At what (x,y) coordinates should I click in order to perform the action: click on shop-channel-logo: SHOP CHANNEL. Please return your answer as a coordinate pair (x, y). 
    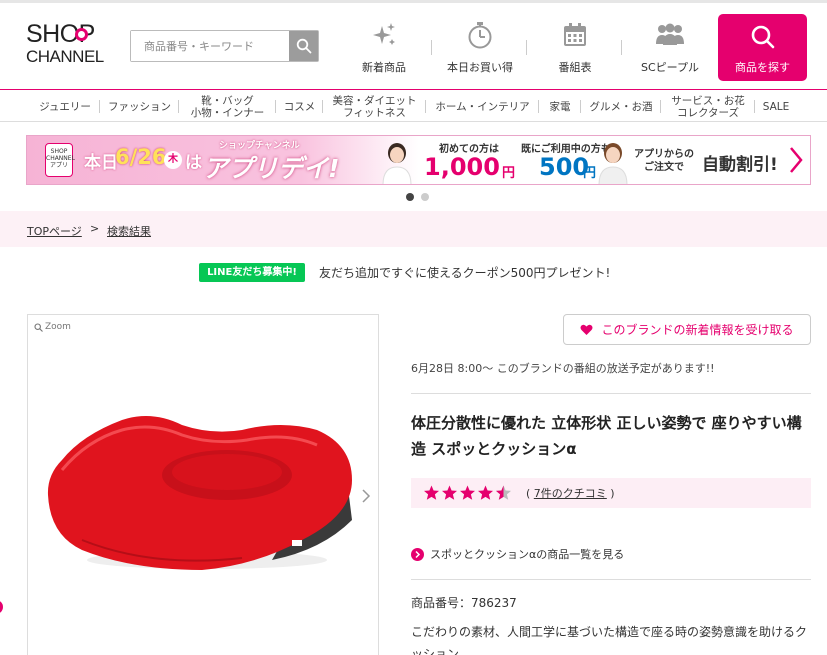
    Looking at the image, I should click on (68, 45).